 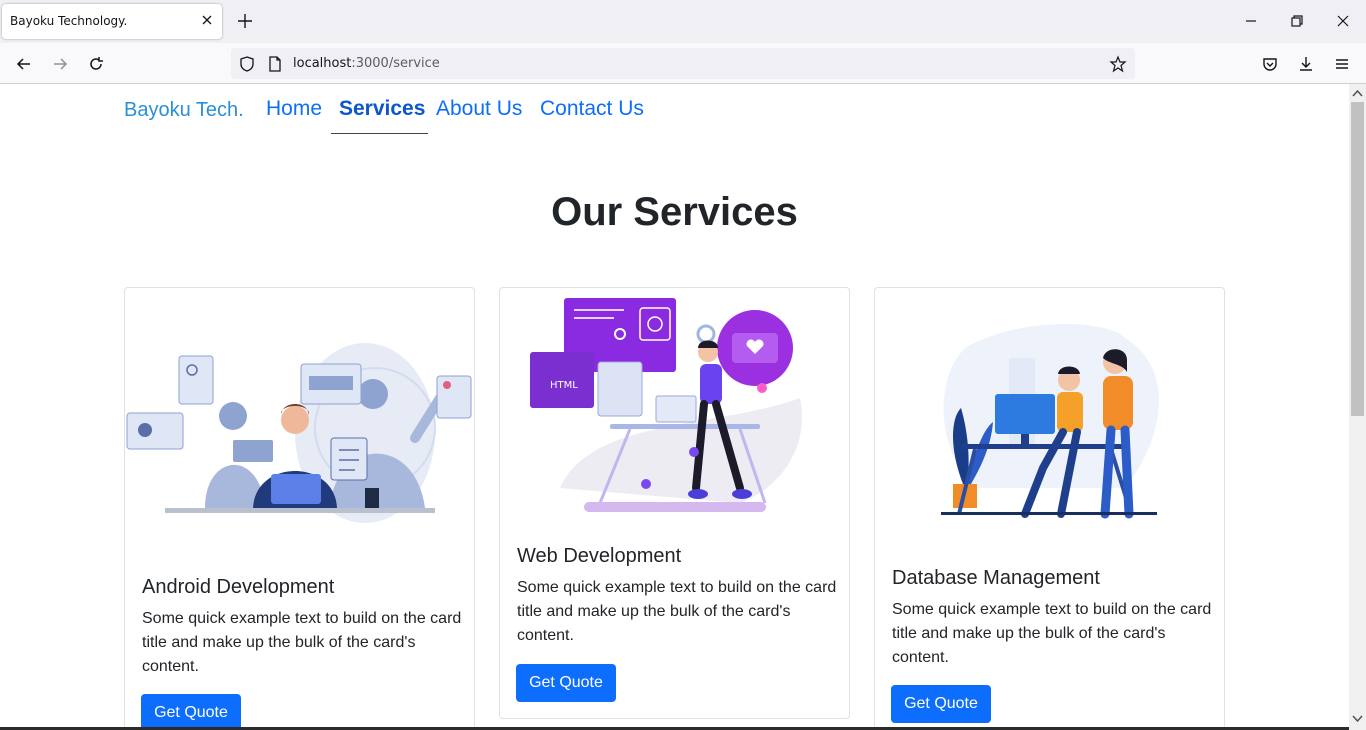 What do you see at coordinates (69, 21) in the screenshot?
I see `tab-title: Bayoku Technology.` at bounding box center [69, 21].